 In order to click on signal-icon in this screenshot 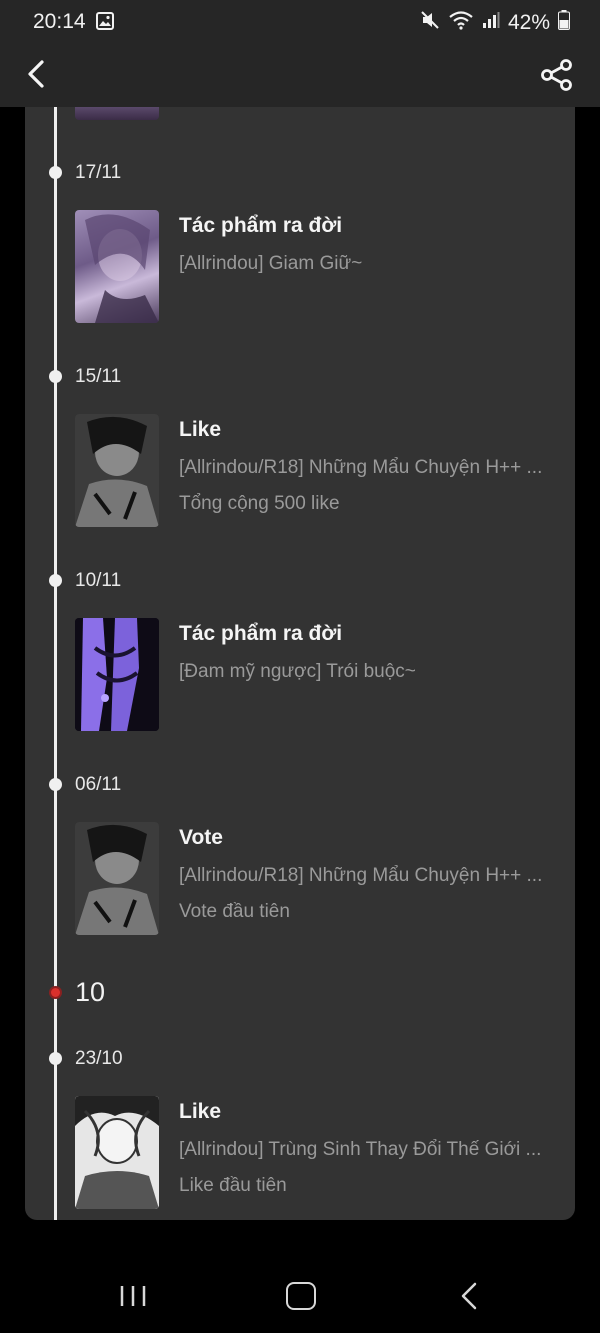, I will do `click(491, 23)`.